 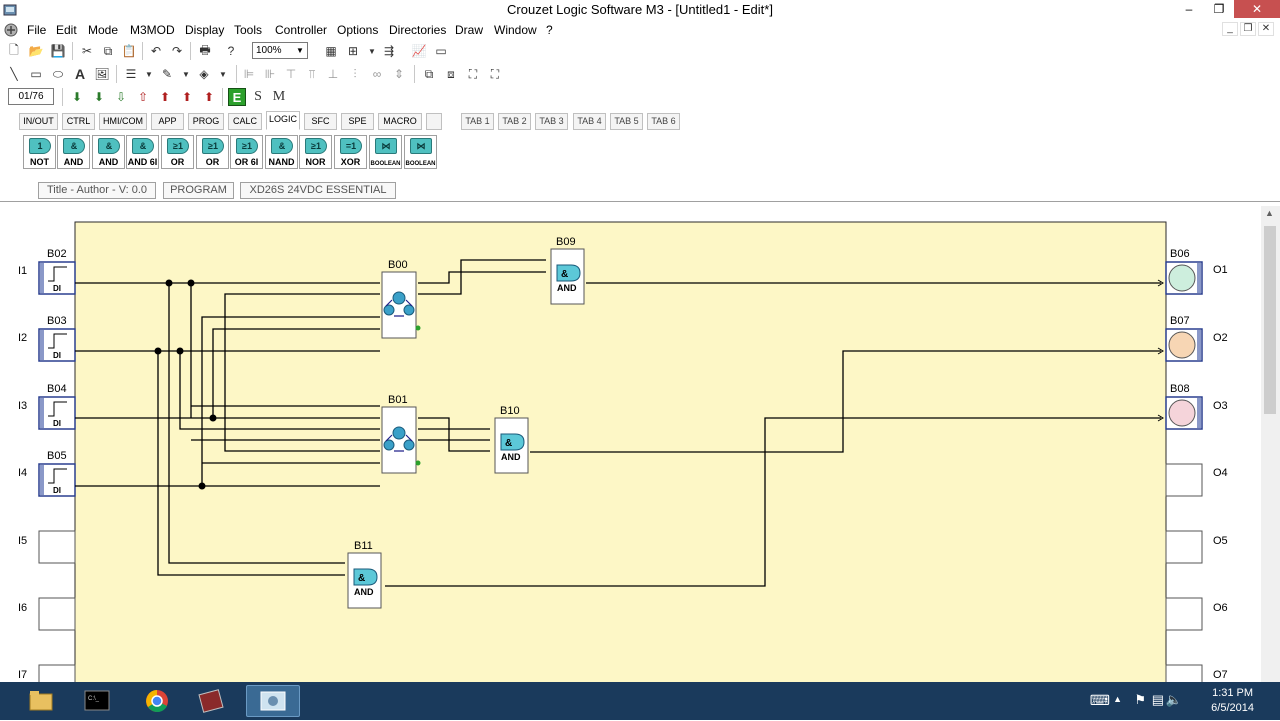 What do you see at coordinates (1270, 444) in the screenshot?
I see `vertical-scrollbar: ▲` at bounding box center [1270, 444].